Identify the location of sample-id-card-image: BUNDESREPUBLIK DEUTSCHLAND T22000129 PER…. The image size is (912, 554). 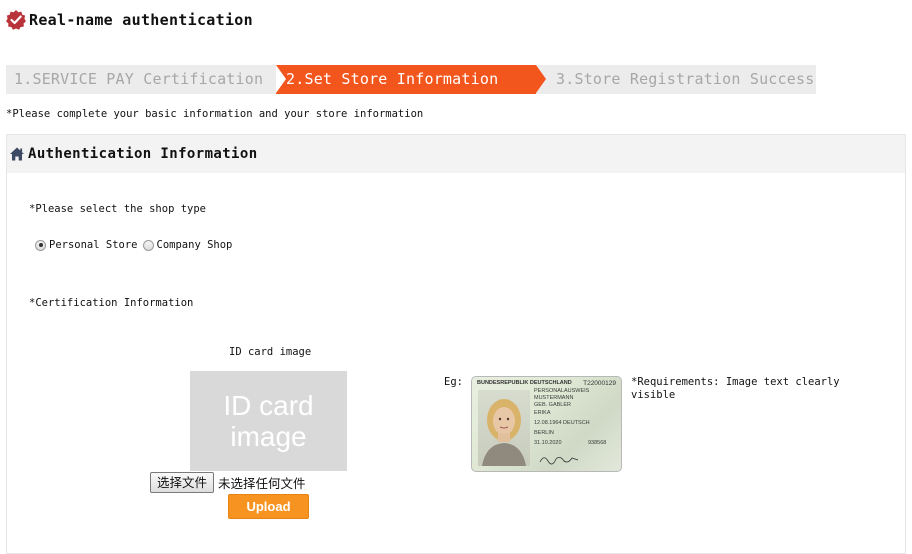
(546, 424).